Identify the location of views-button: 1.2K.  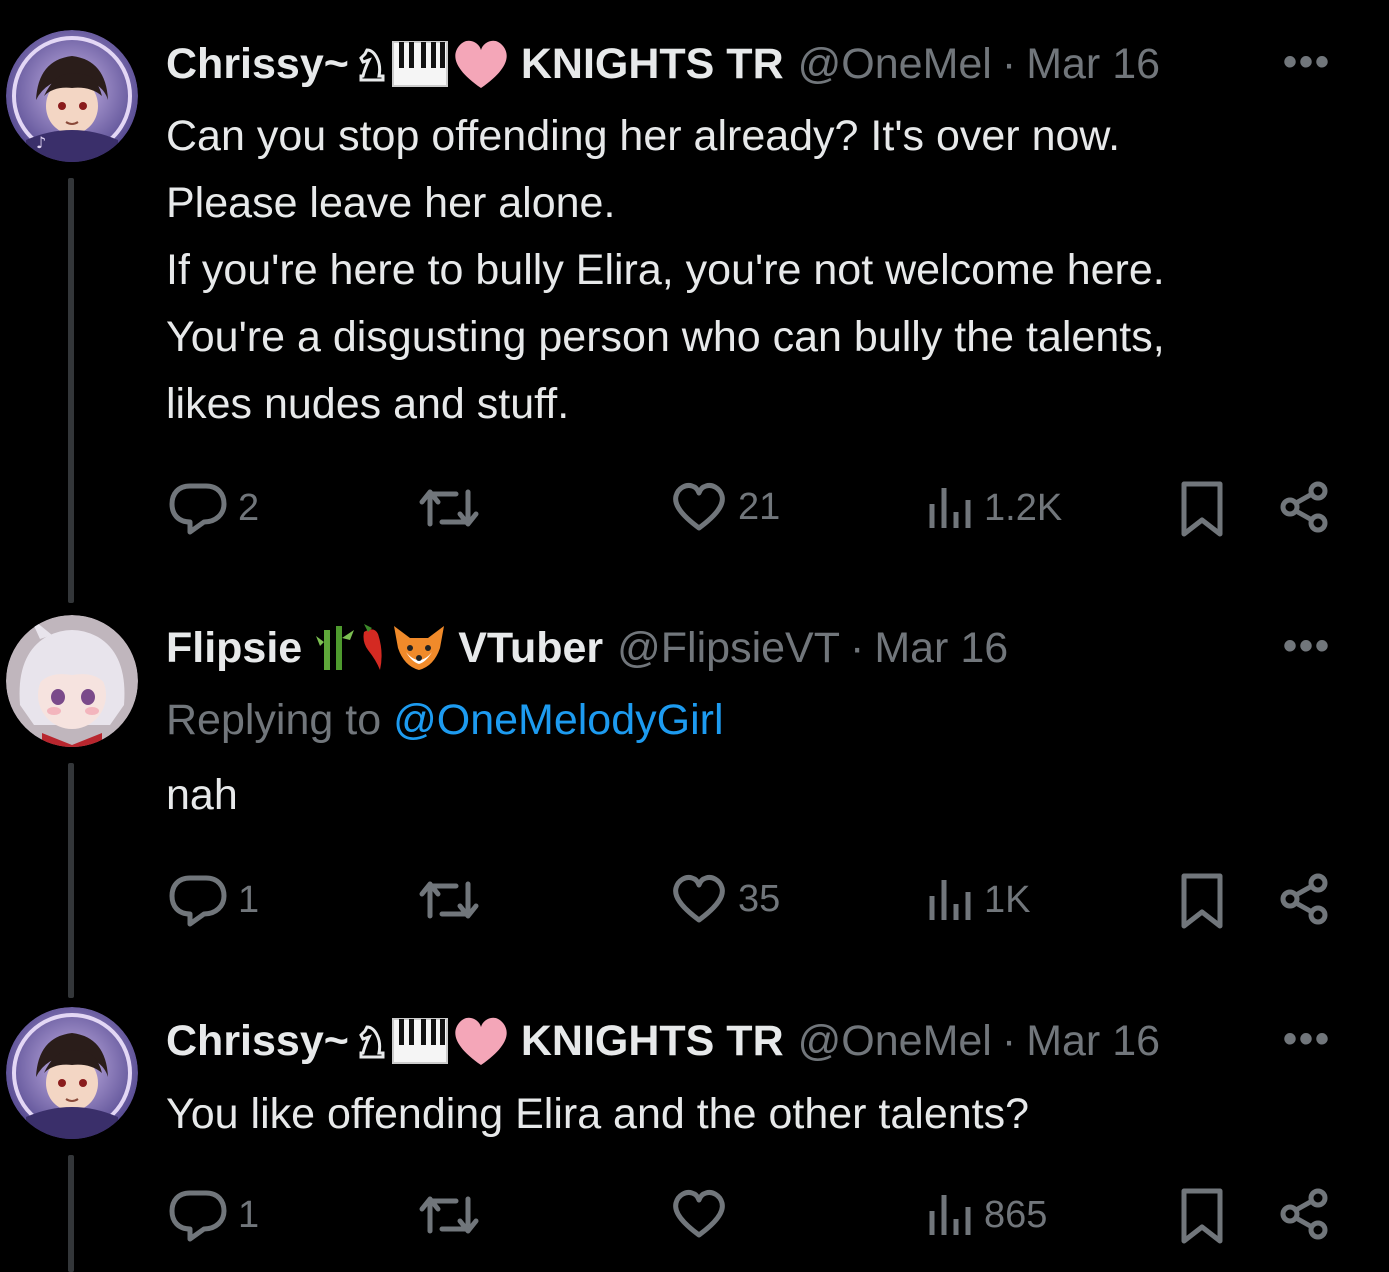
(994, 508).